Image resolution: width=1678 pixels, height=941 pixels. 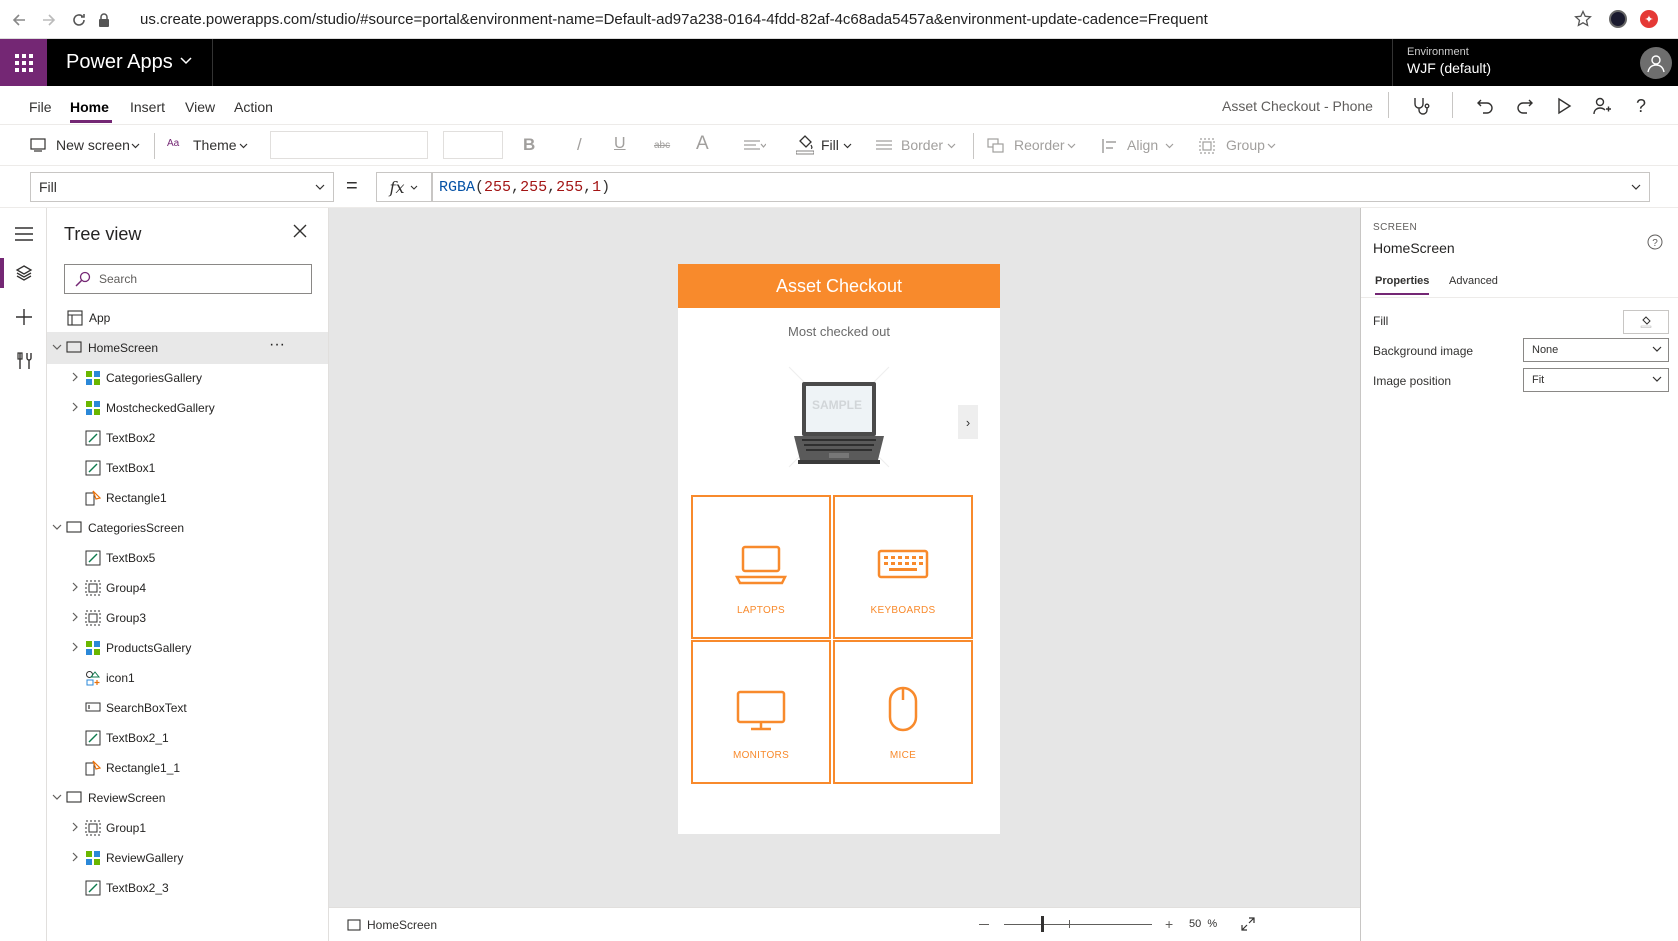 I want to click on fill-button: Fill, so click(x=830, y=145).